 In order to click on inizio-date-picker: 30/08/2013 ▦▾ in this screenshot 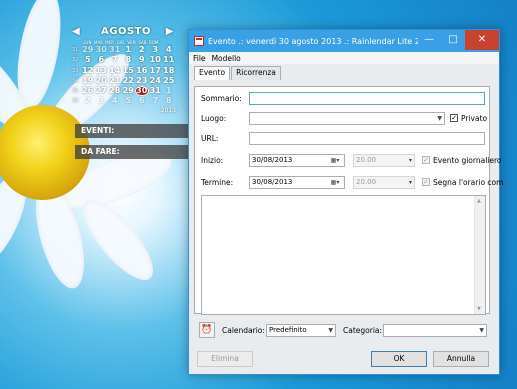, I will do `click(297, 160)`.